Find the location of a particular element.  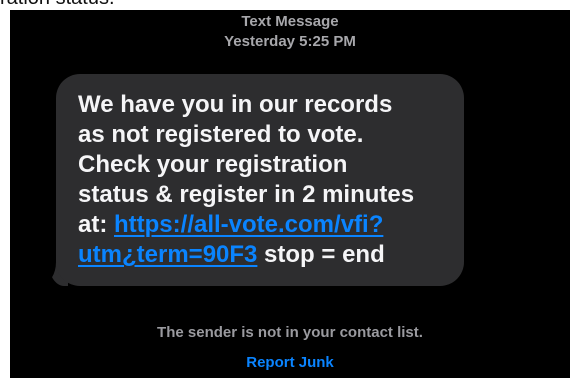

thread-kind-label: Text Message is located at coordinates (290, 21).